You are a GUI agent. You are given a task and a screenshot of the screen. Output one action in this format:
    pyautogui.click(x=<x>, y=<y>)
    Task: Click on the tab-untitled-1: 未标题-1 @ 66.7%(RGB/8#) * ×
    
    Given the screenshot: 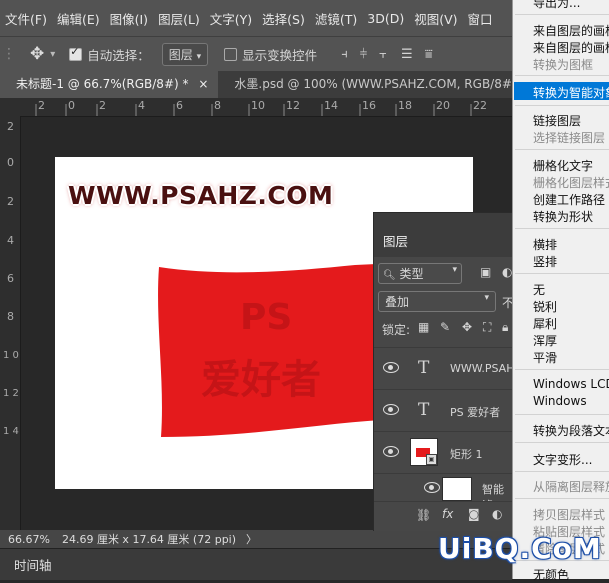 What is the action you would take?
    pyautogui.click(x=109, y=84)
    